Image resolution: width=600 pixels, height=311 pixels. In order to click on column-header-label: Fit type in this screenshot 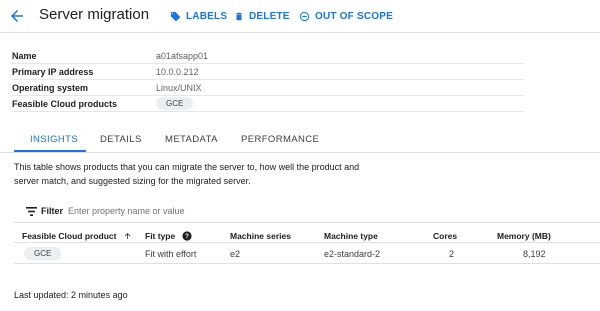, I will do `click(160, 236)`.